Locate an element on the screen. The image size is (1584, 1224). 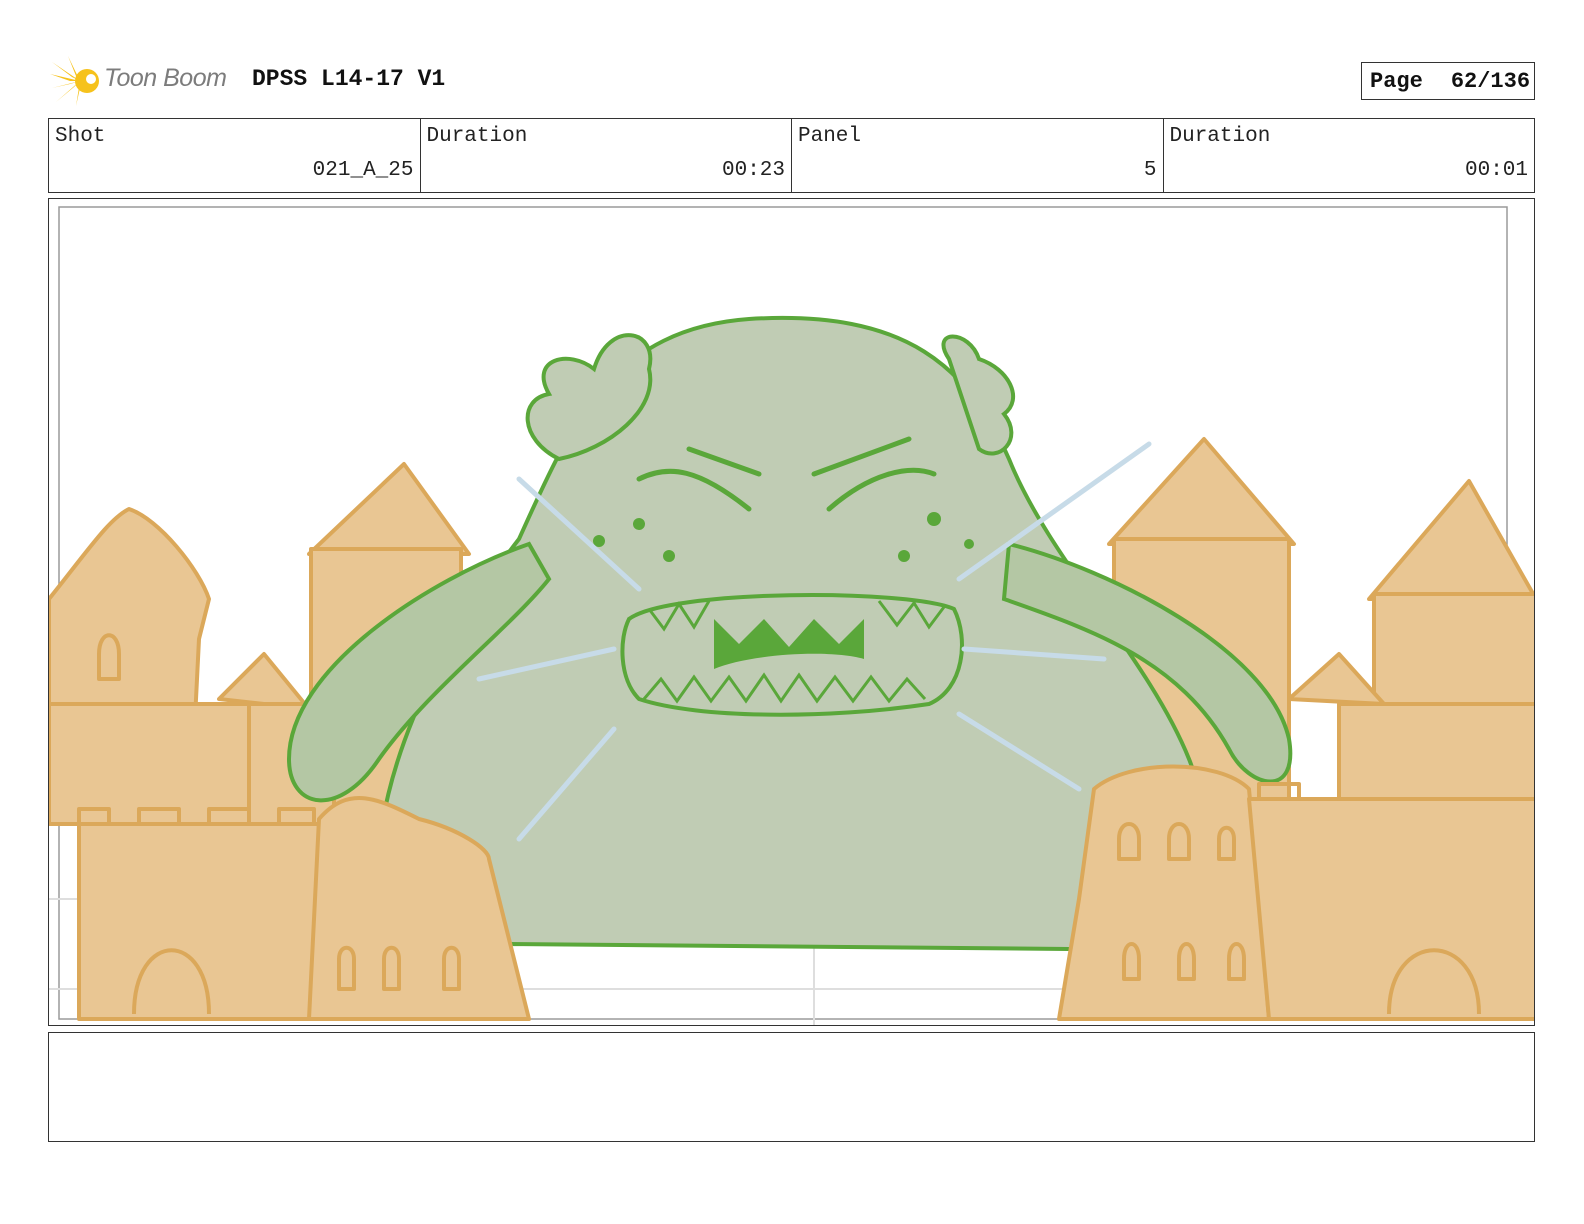
starburst-logo-icon is located at coordinates (74, 81).